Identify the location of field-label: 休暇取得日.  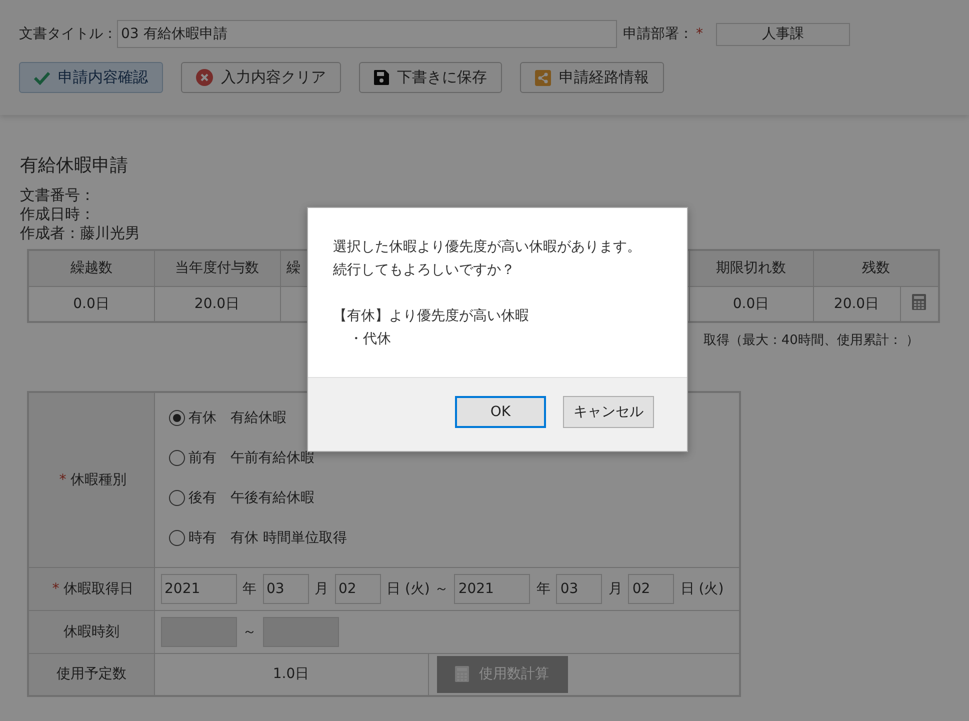
(98, 589).